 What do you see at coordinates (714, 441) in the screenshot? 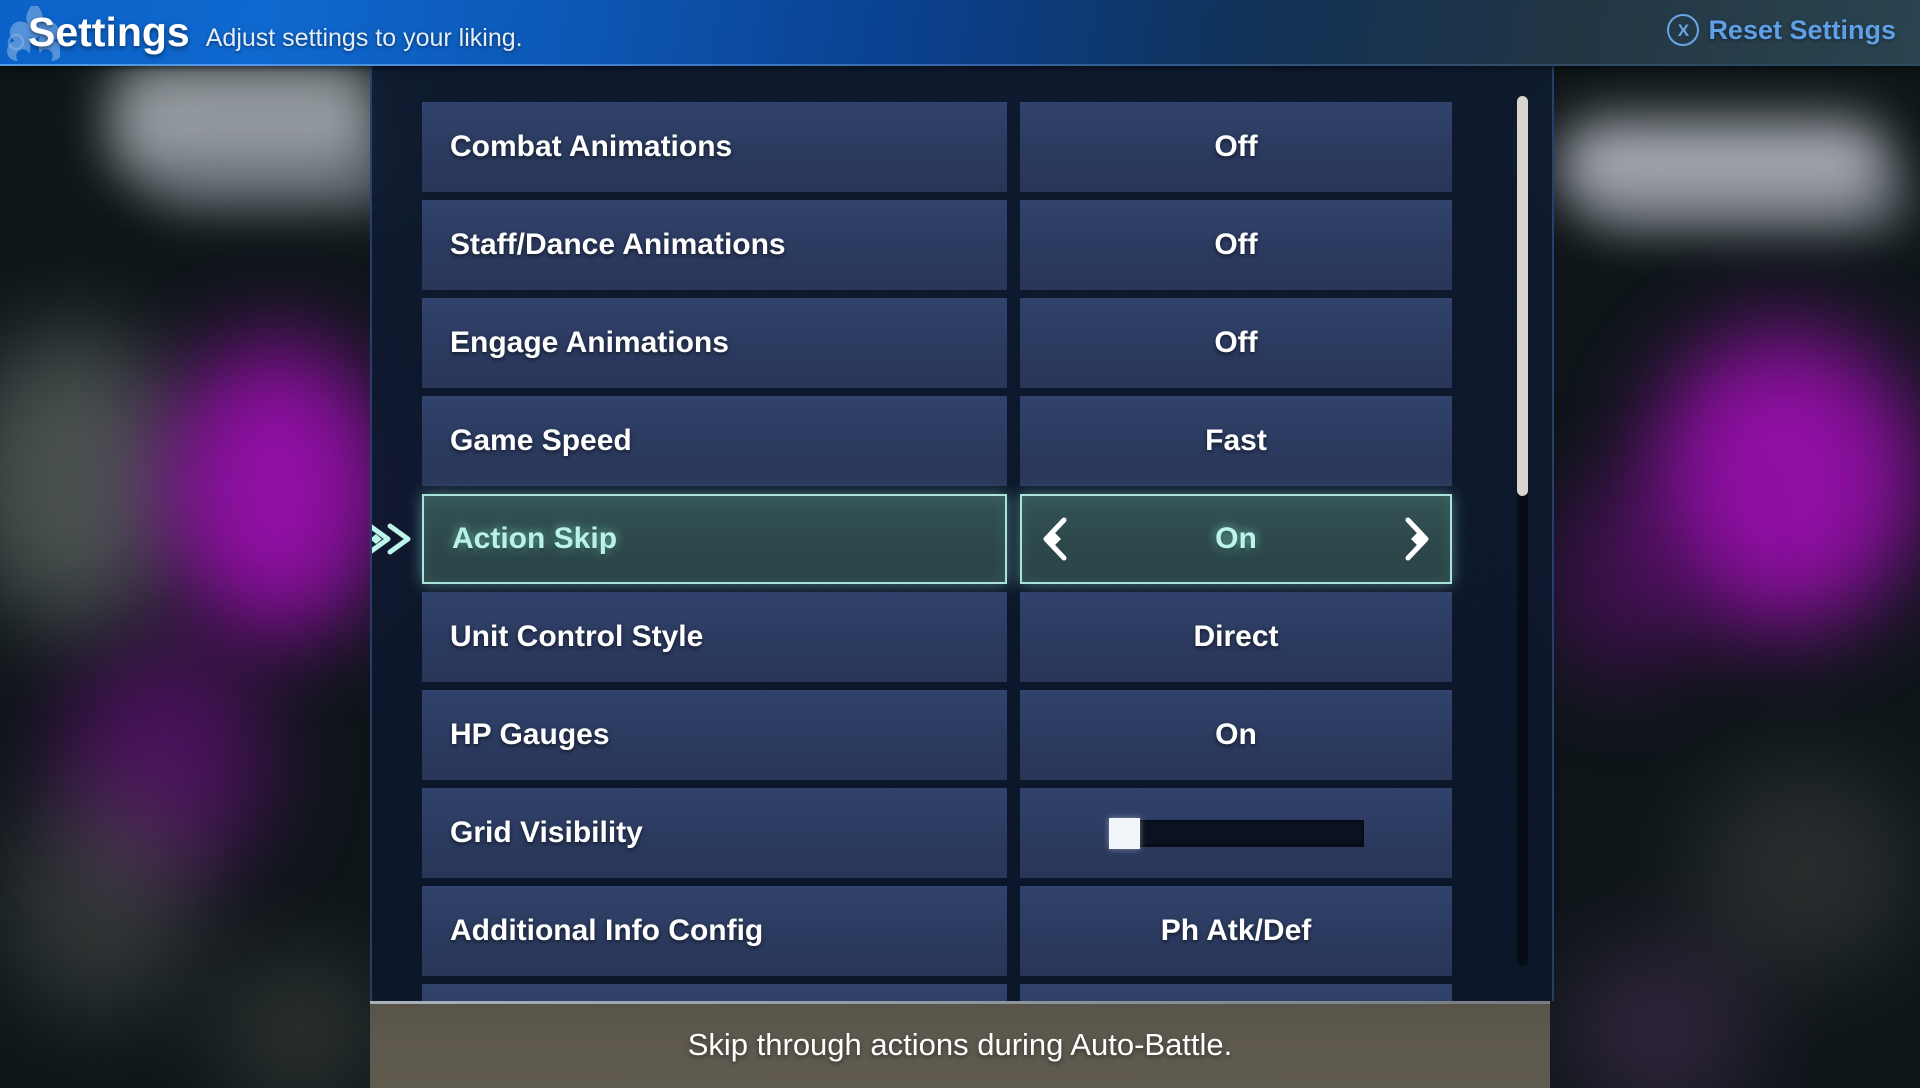
I see `setting-label-cell: Game Speed` at bounding box center [714, 441].